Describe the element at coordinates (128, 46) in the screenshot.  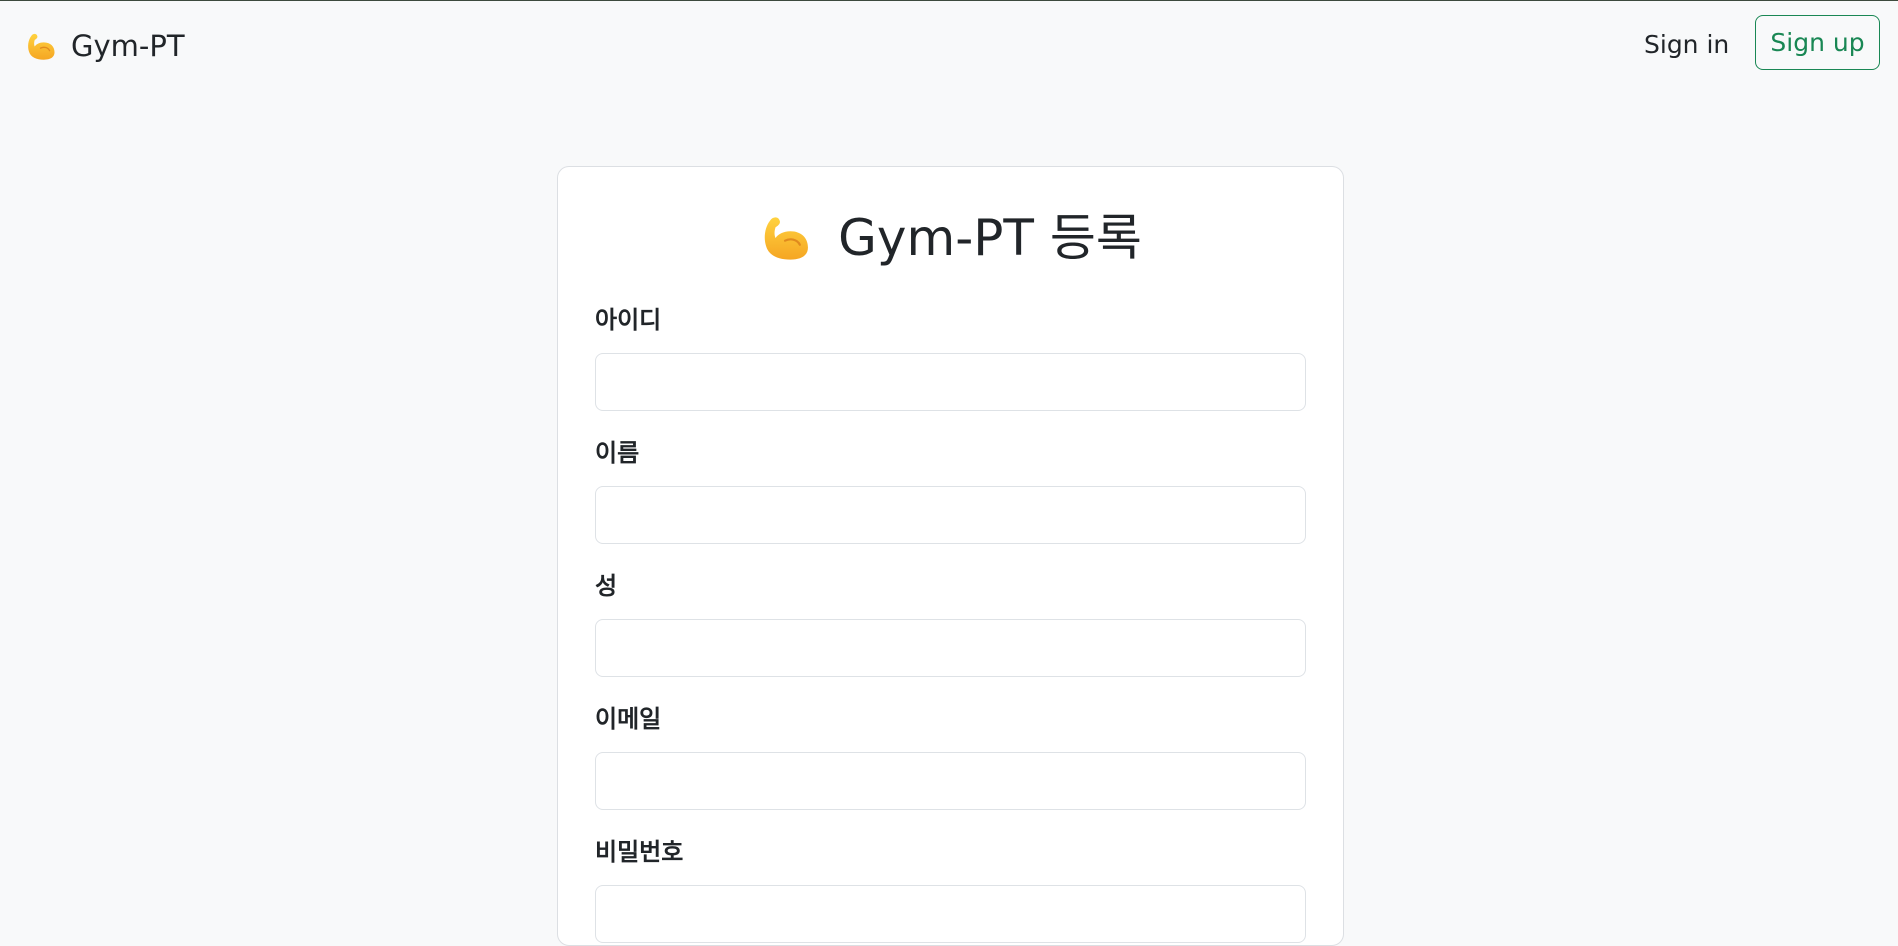
I see `brand-label: Gym-PT` at that location.